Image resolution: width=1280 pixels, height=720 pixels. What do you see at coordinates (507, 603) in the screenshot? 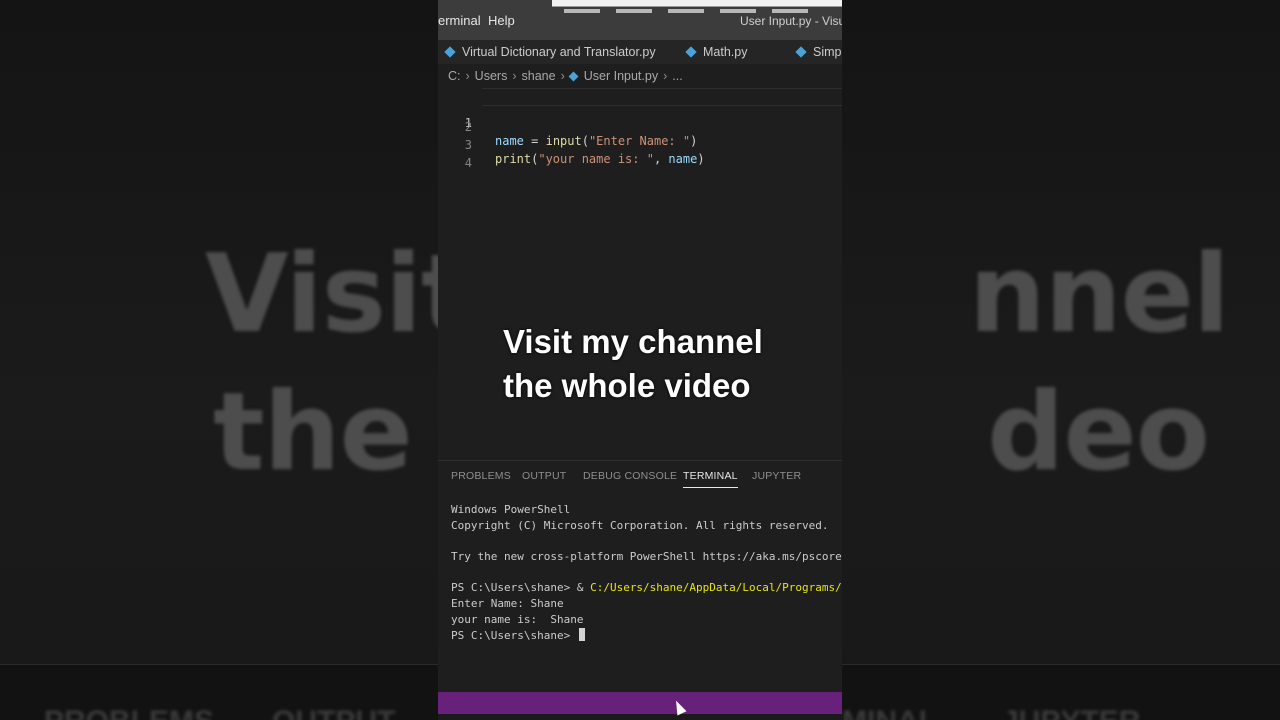
I see `terminal-line: Enter Name: Shane` at bounding box center [507, 603].